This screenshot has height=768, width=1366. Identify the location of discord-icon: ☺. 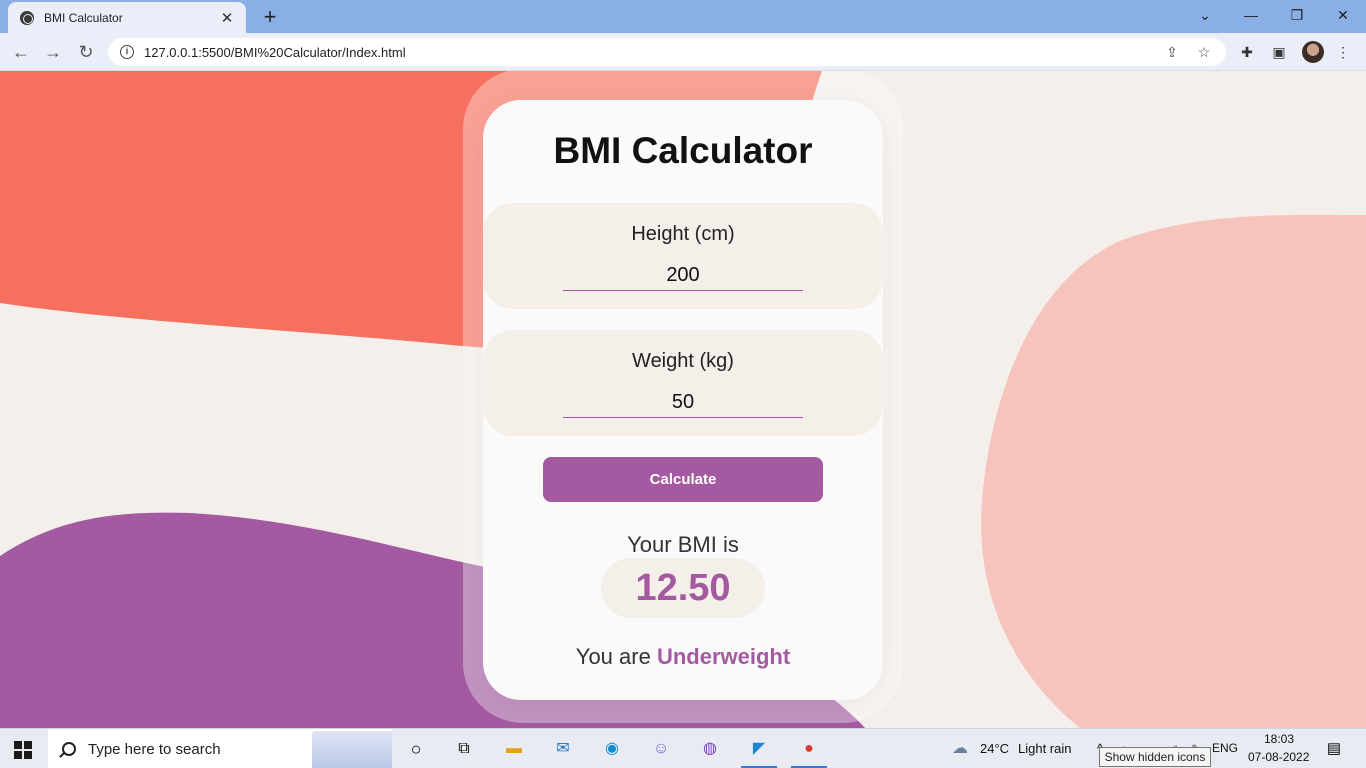
(661, 749).